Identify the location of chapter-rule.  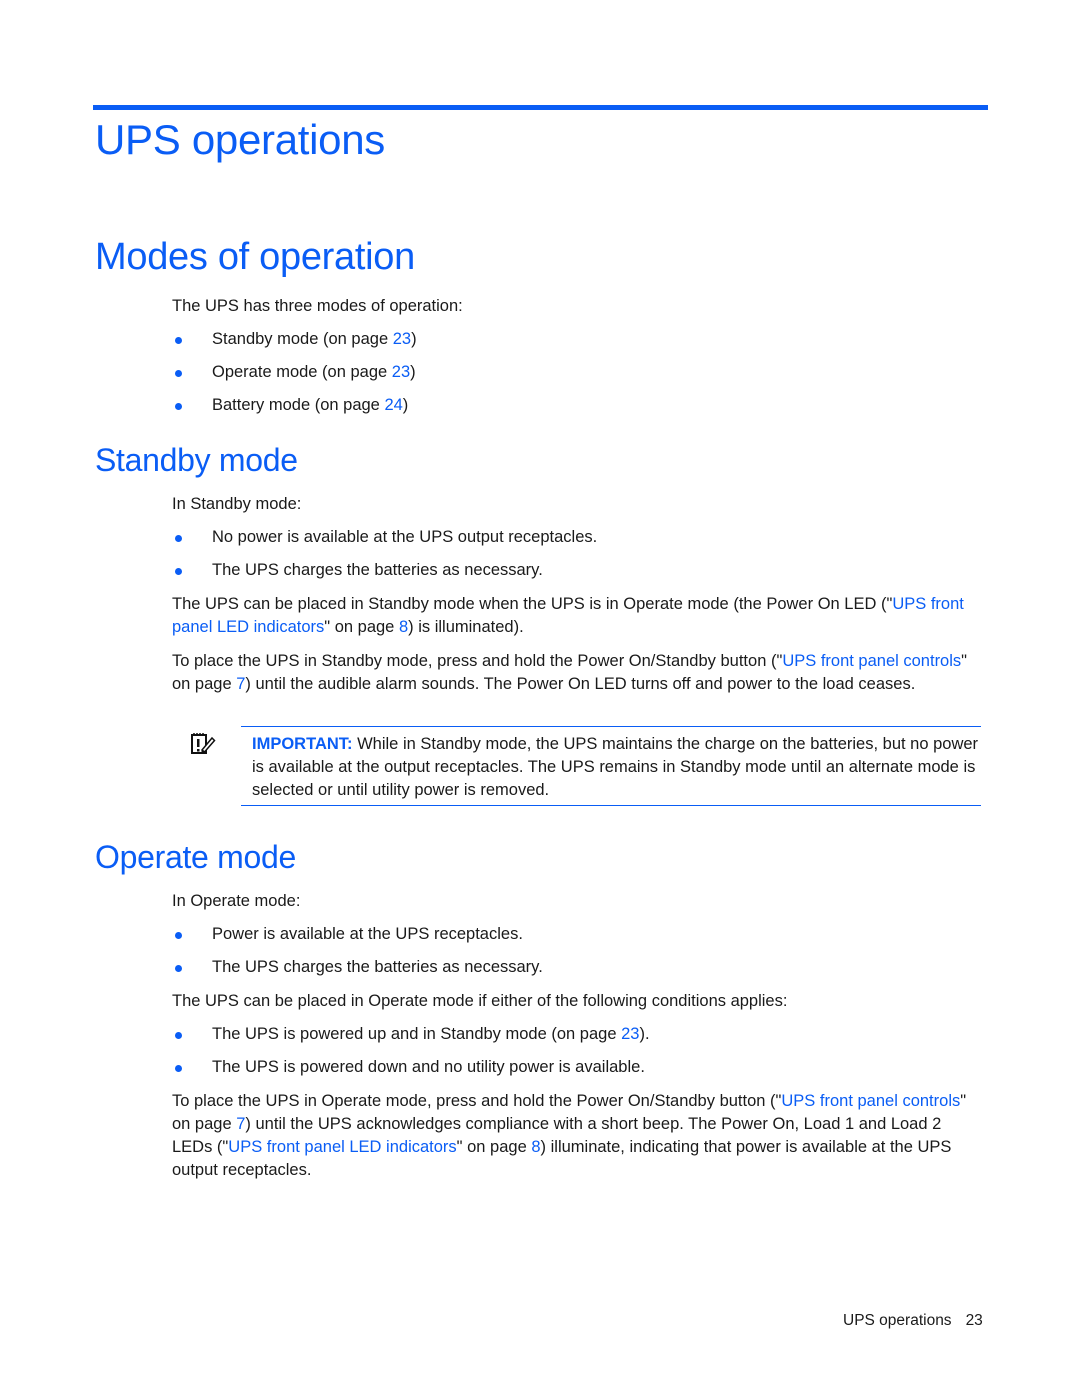
(540, 107).